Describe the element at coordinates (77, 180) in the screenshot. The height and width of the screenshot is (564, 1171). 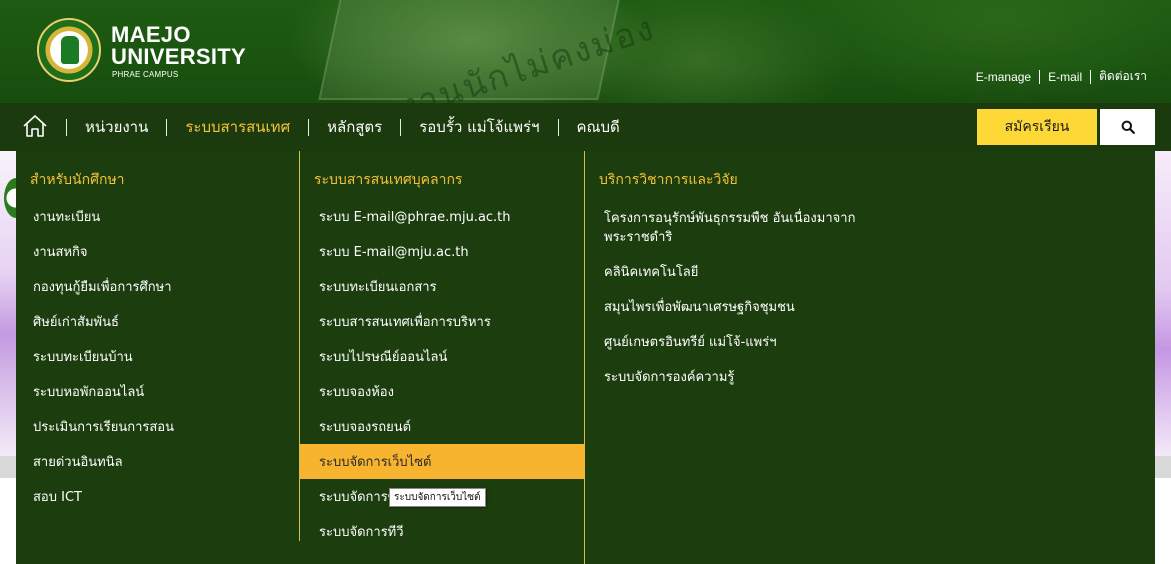
I see `column-heading-students: สำหรับนักศึกษา` at that location.